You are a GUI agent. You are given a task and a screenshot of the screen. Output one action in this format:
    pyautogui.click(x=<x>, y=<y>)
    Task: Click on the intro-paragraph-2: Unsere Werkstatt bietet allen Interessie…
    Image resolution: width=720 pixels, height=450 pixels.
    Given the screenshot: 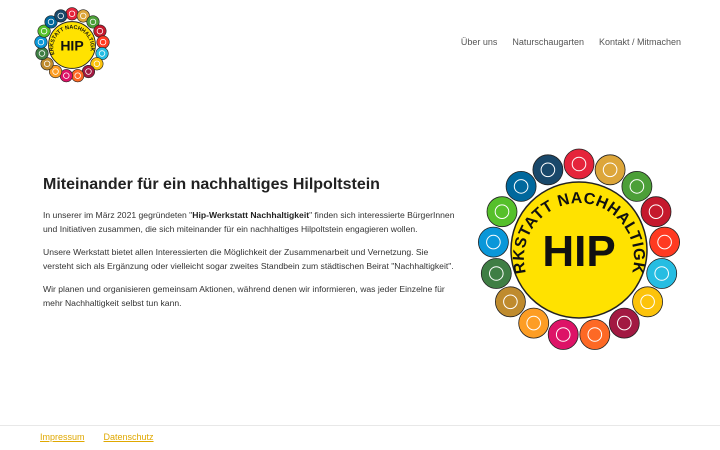 What is the action you would take?
    pyautogui.click(x=248, y=259)
    